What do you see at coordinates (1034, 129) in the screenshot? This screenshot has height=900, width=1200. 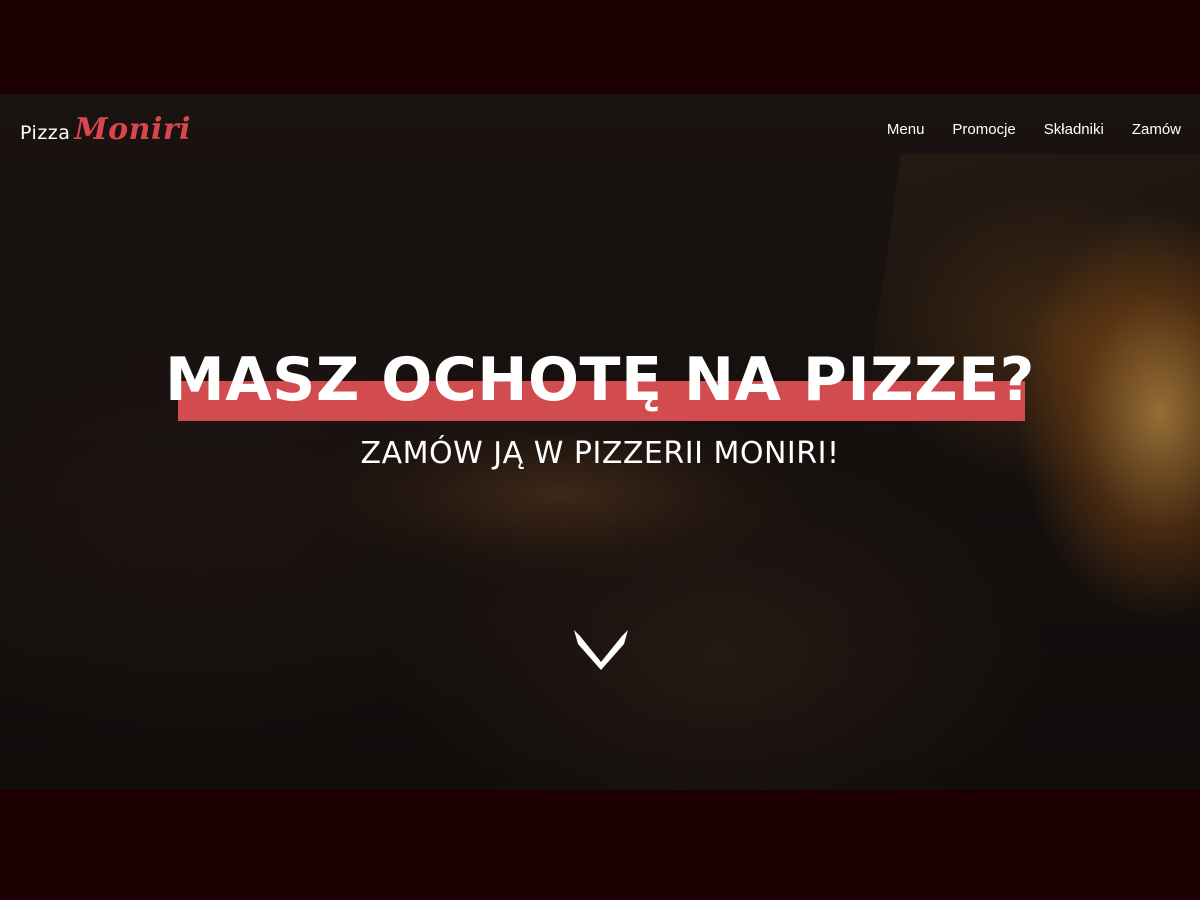 I see `main-nav: Menu Promocje Składniki Zamów` at bounding box center [1034, 129].